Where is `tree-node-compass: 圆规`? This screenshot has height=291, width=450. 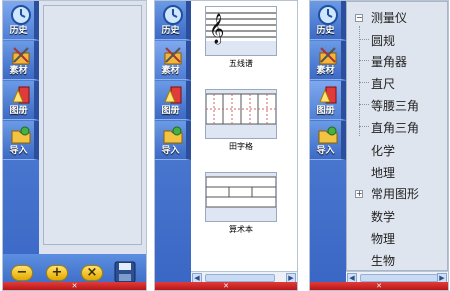 tree-node-compass: 圆规 is located at coordinates (383, 40).